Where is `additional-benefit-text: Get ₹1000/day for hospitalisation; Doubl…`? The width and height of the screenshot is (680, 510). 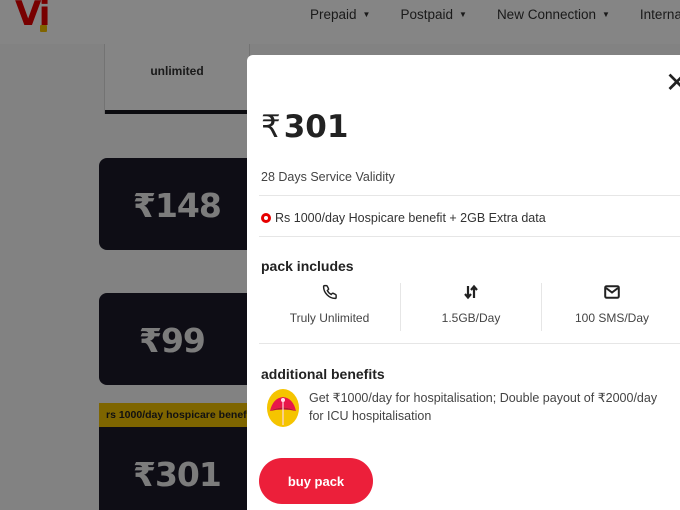
additional-benefit-text: Get ₹1000/day for hospitalisation; Doubl… is located at coordinates (483, 407).